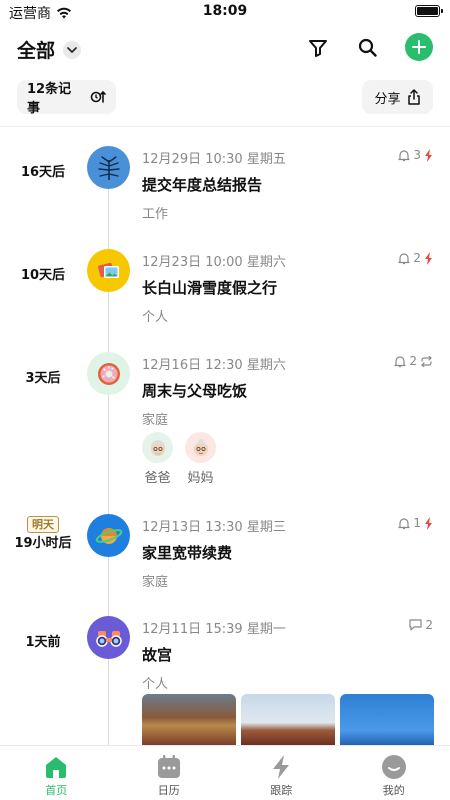 The height and width of the screenshot is (800, 450). I want to click on event-category: 工作, so click(155, 214).